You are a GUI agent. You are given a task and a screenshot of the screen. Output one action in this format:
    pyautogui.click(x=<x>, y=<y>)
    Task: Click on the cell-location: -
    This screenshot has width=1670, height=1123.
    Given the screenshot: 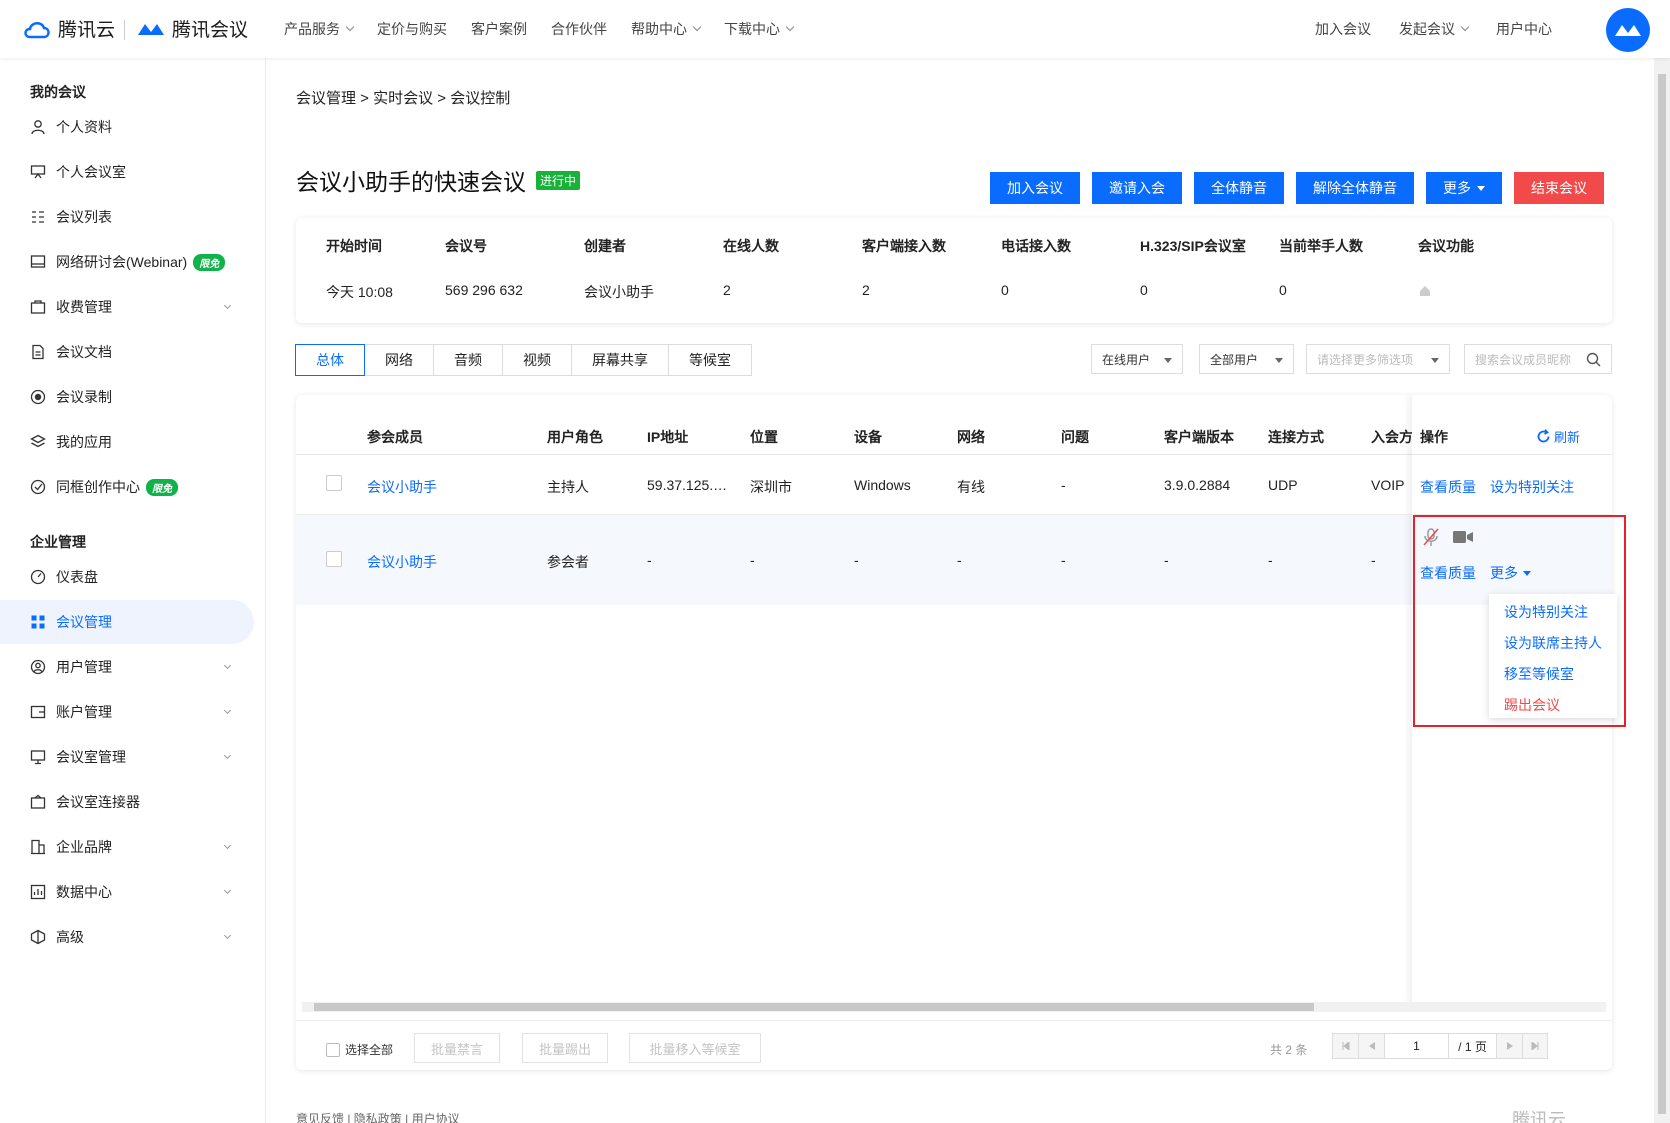 What is the action you would take?
    pyautogui.click(x=752, y=560)
    